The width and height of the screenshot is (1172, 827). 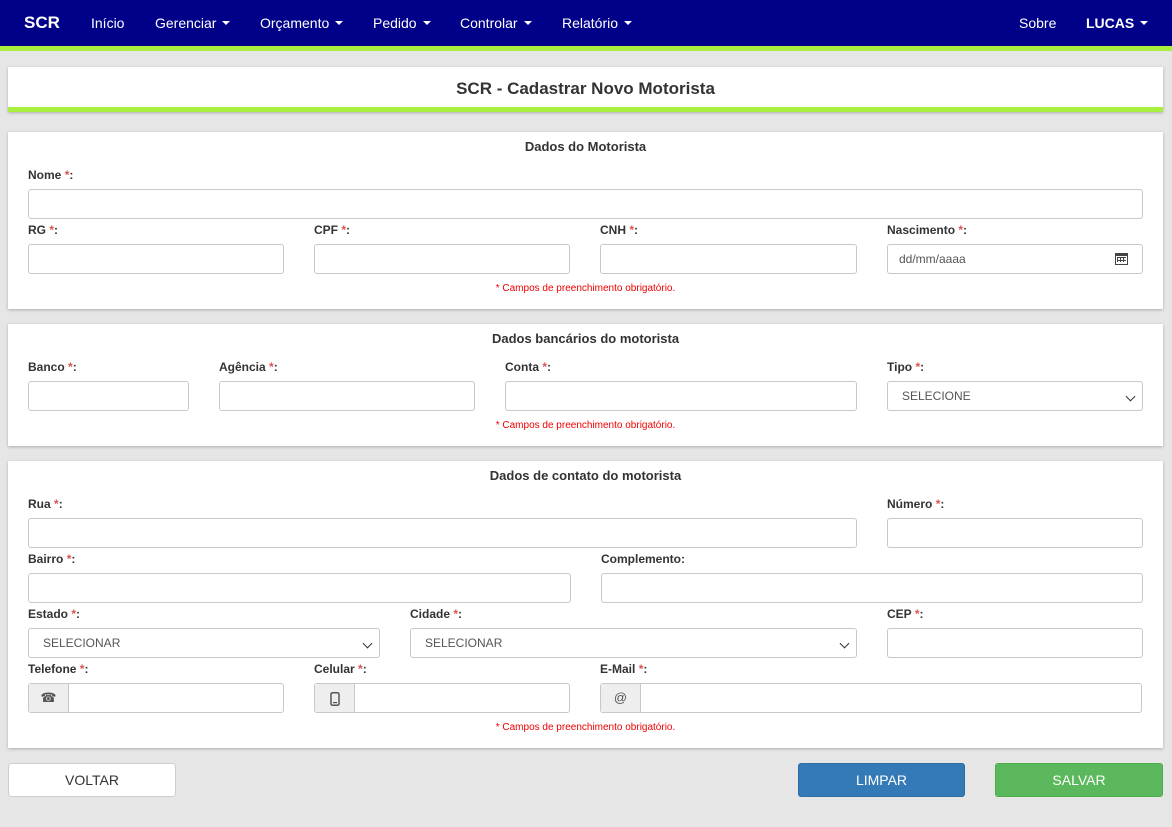 What do you see at coordinates (82, 643) in the screenshot?
I see `estado-selected-value: SELECIONAR` at bounding box center [82, 643].